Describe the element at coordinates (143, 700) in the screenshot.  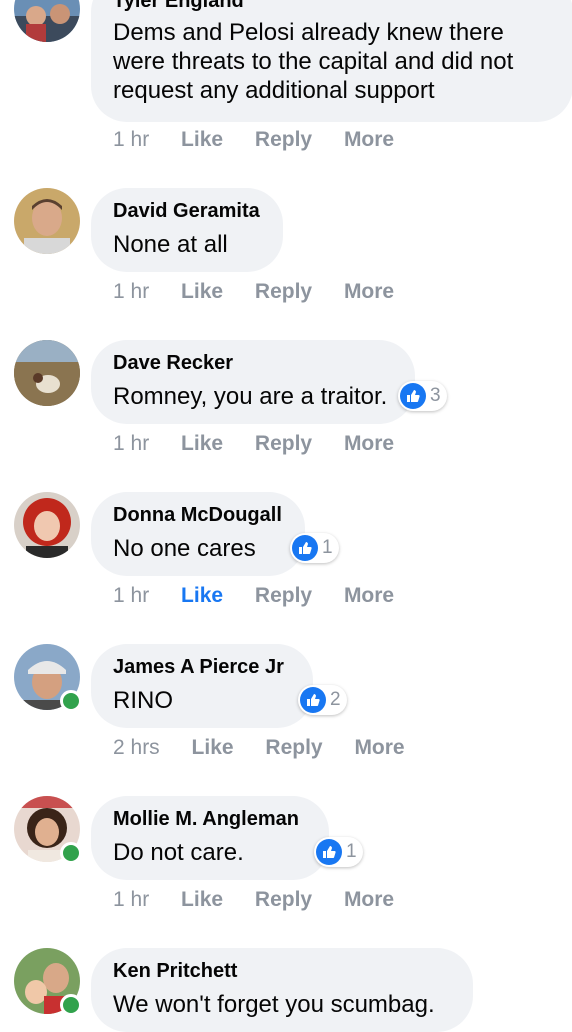
I see `comment-text: RINO` at that location.